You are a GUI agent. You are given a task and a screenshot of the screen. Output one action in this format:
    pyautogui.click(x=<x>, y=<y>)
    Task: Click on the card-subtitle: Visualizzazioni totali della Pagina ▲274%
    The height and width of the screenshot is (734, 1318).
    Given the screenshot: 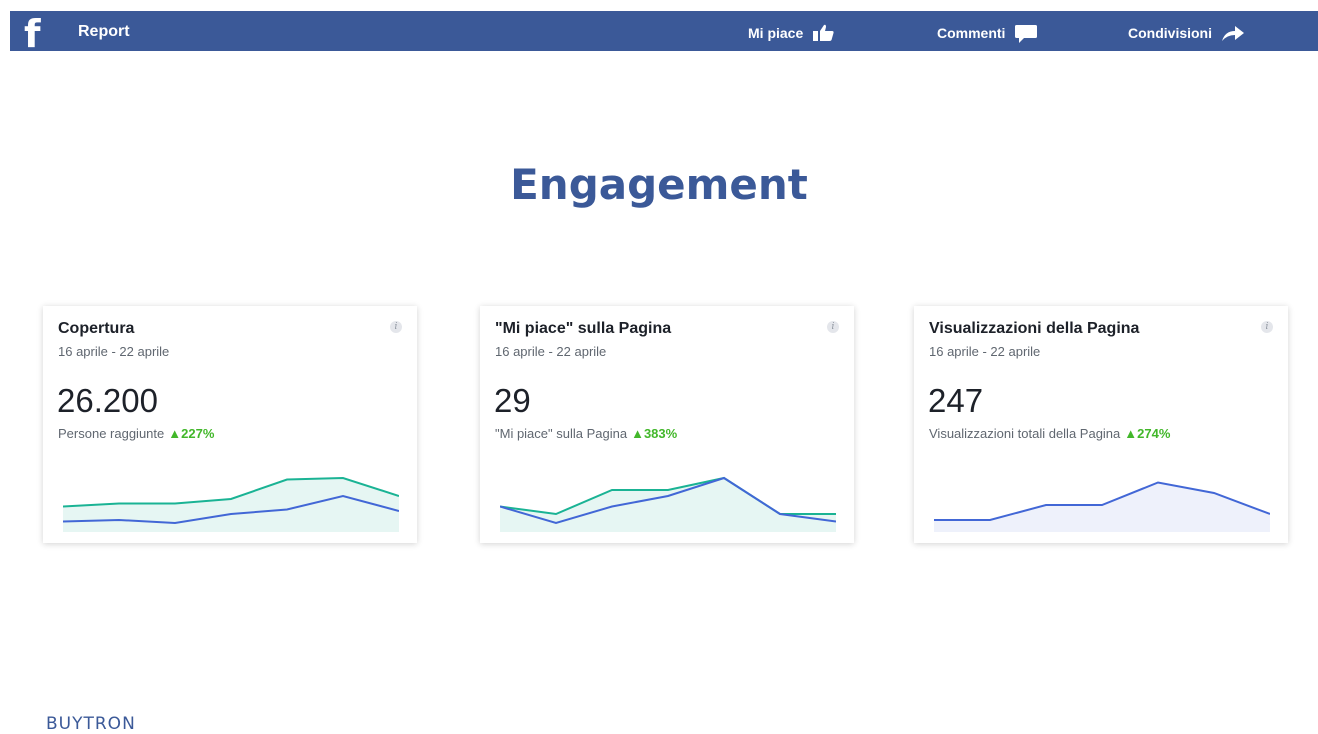 What is the action you would take?
    pyautogui.click(x=1049, y=433)
    